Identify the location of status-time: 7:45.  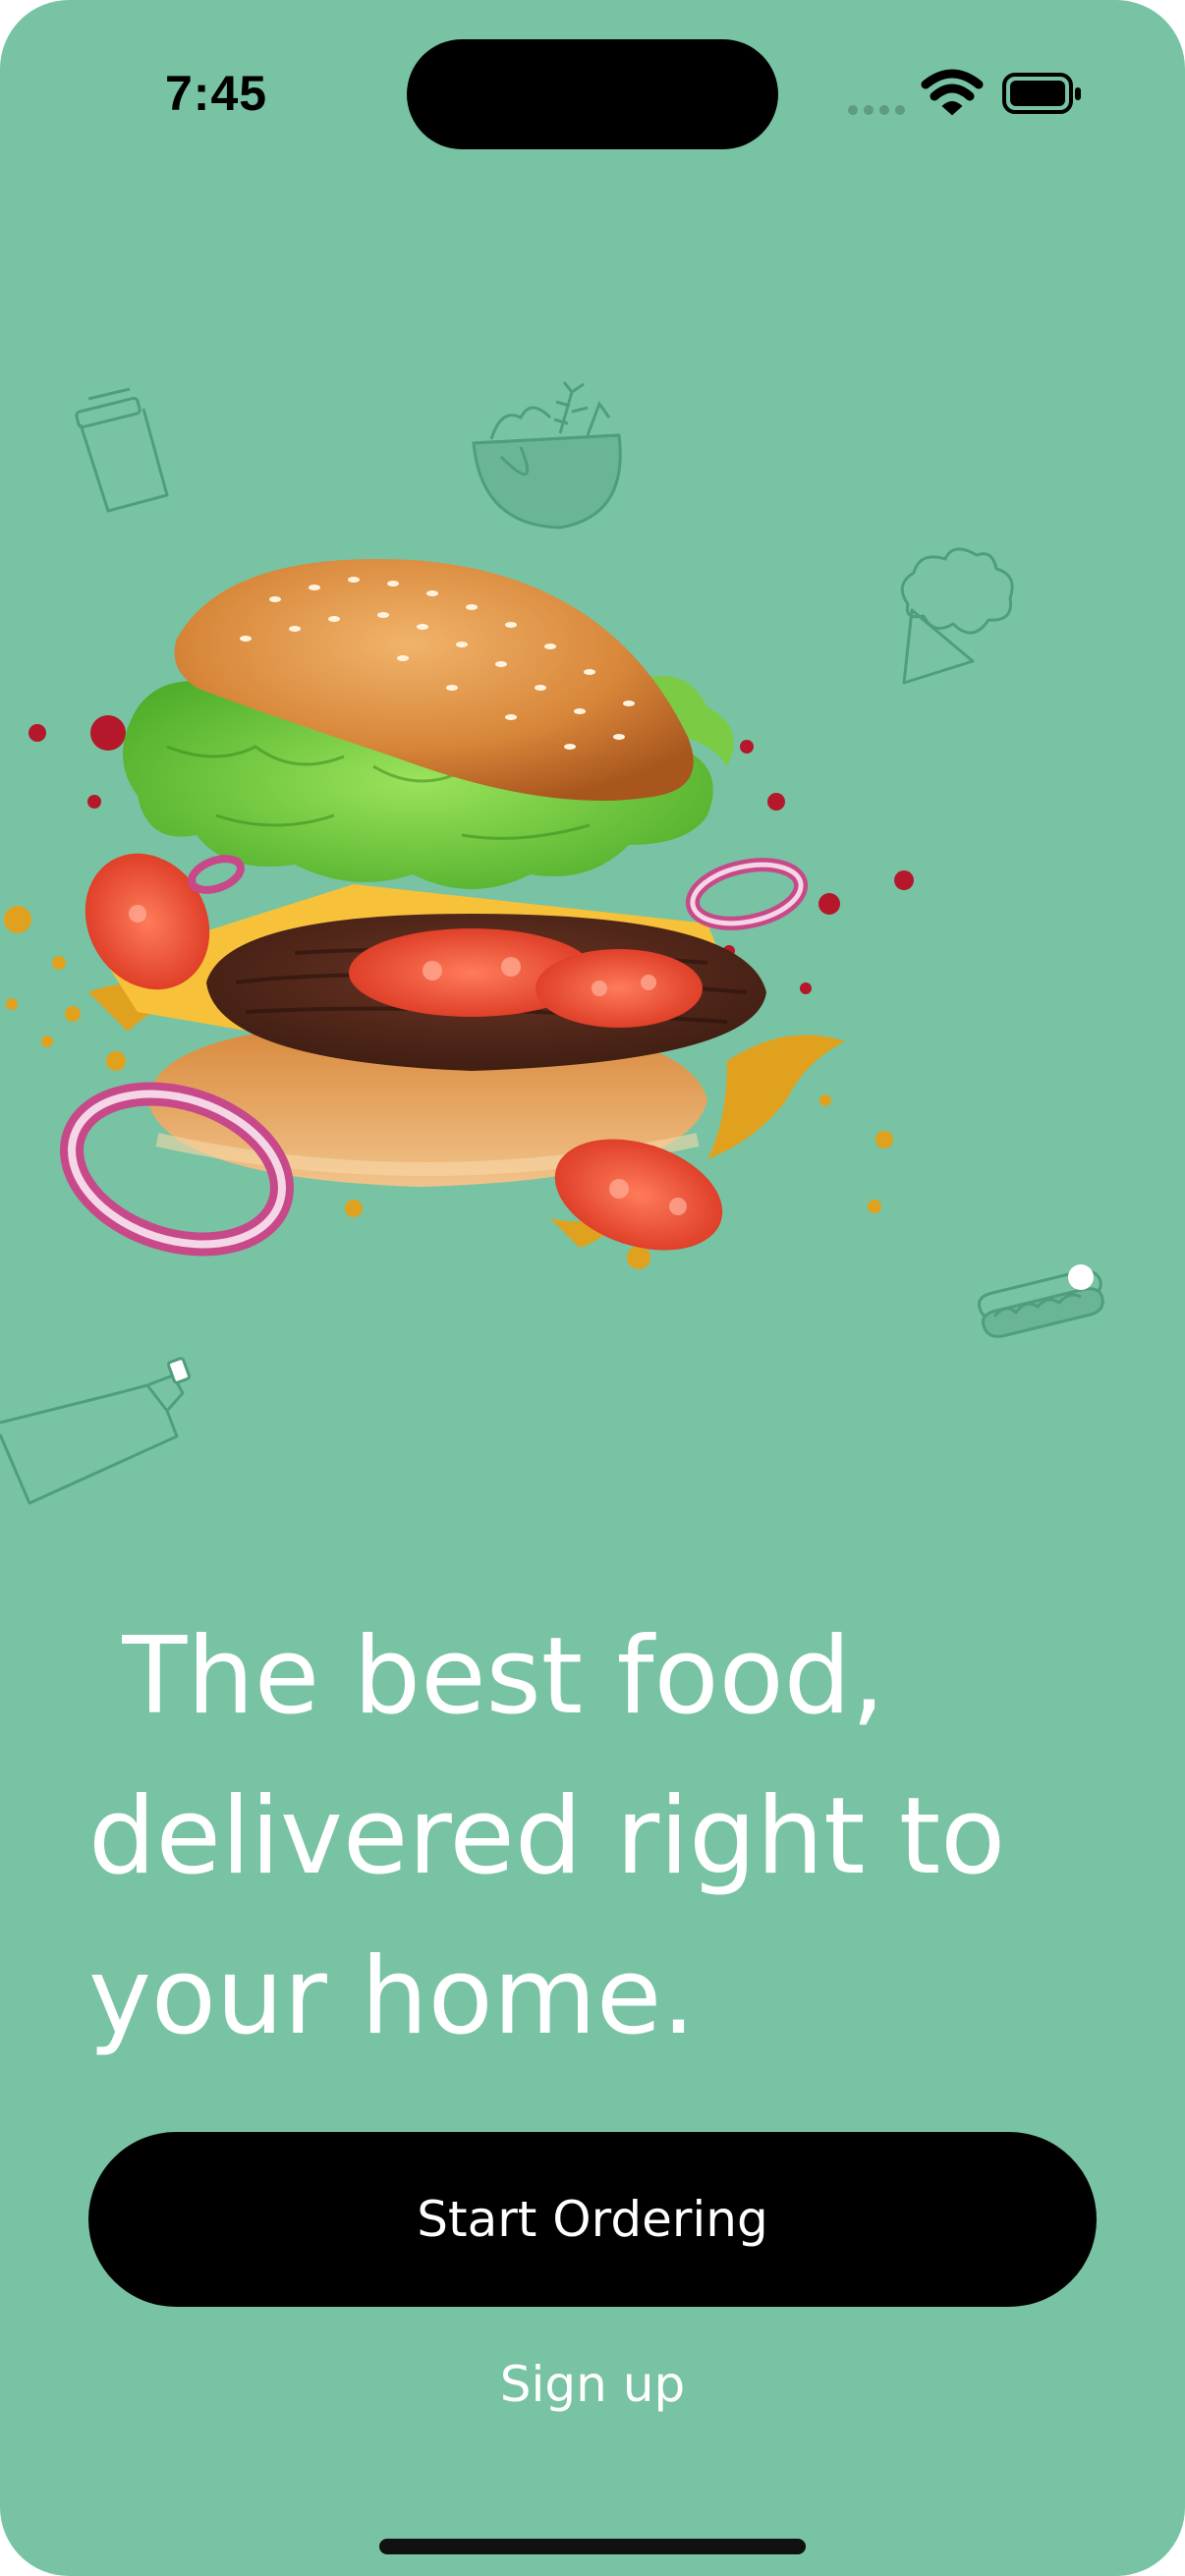
(216, 93).